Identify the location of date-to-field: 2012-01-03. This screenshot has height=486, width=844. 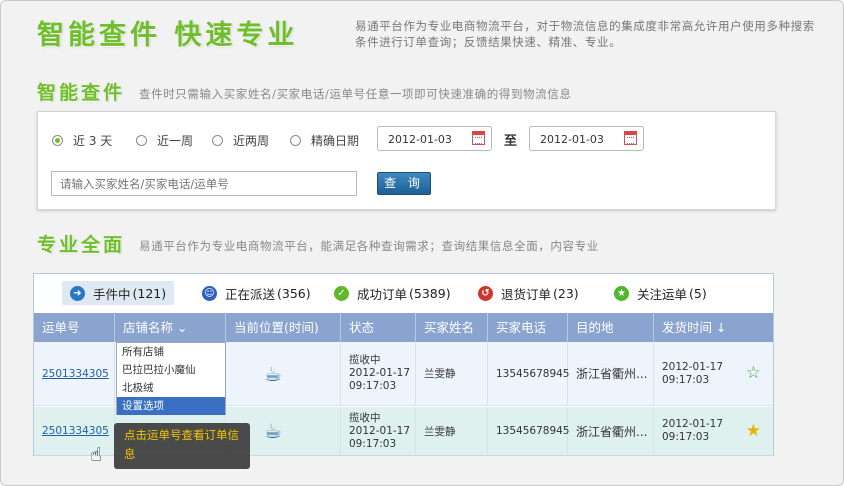
(586, 138).